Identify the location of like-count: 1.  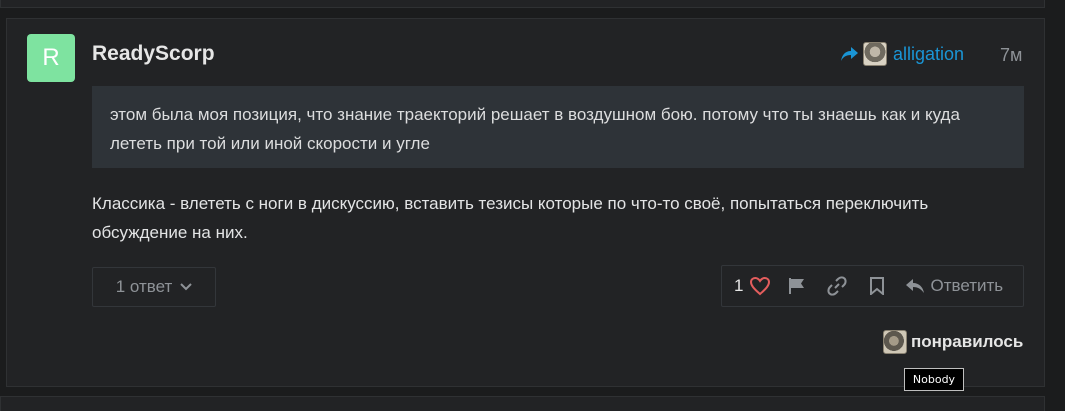
(739, 285).